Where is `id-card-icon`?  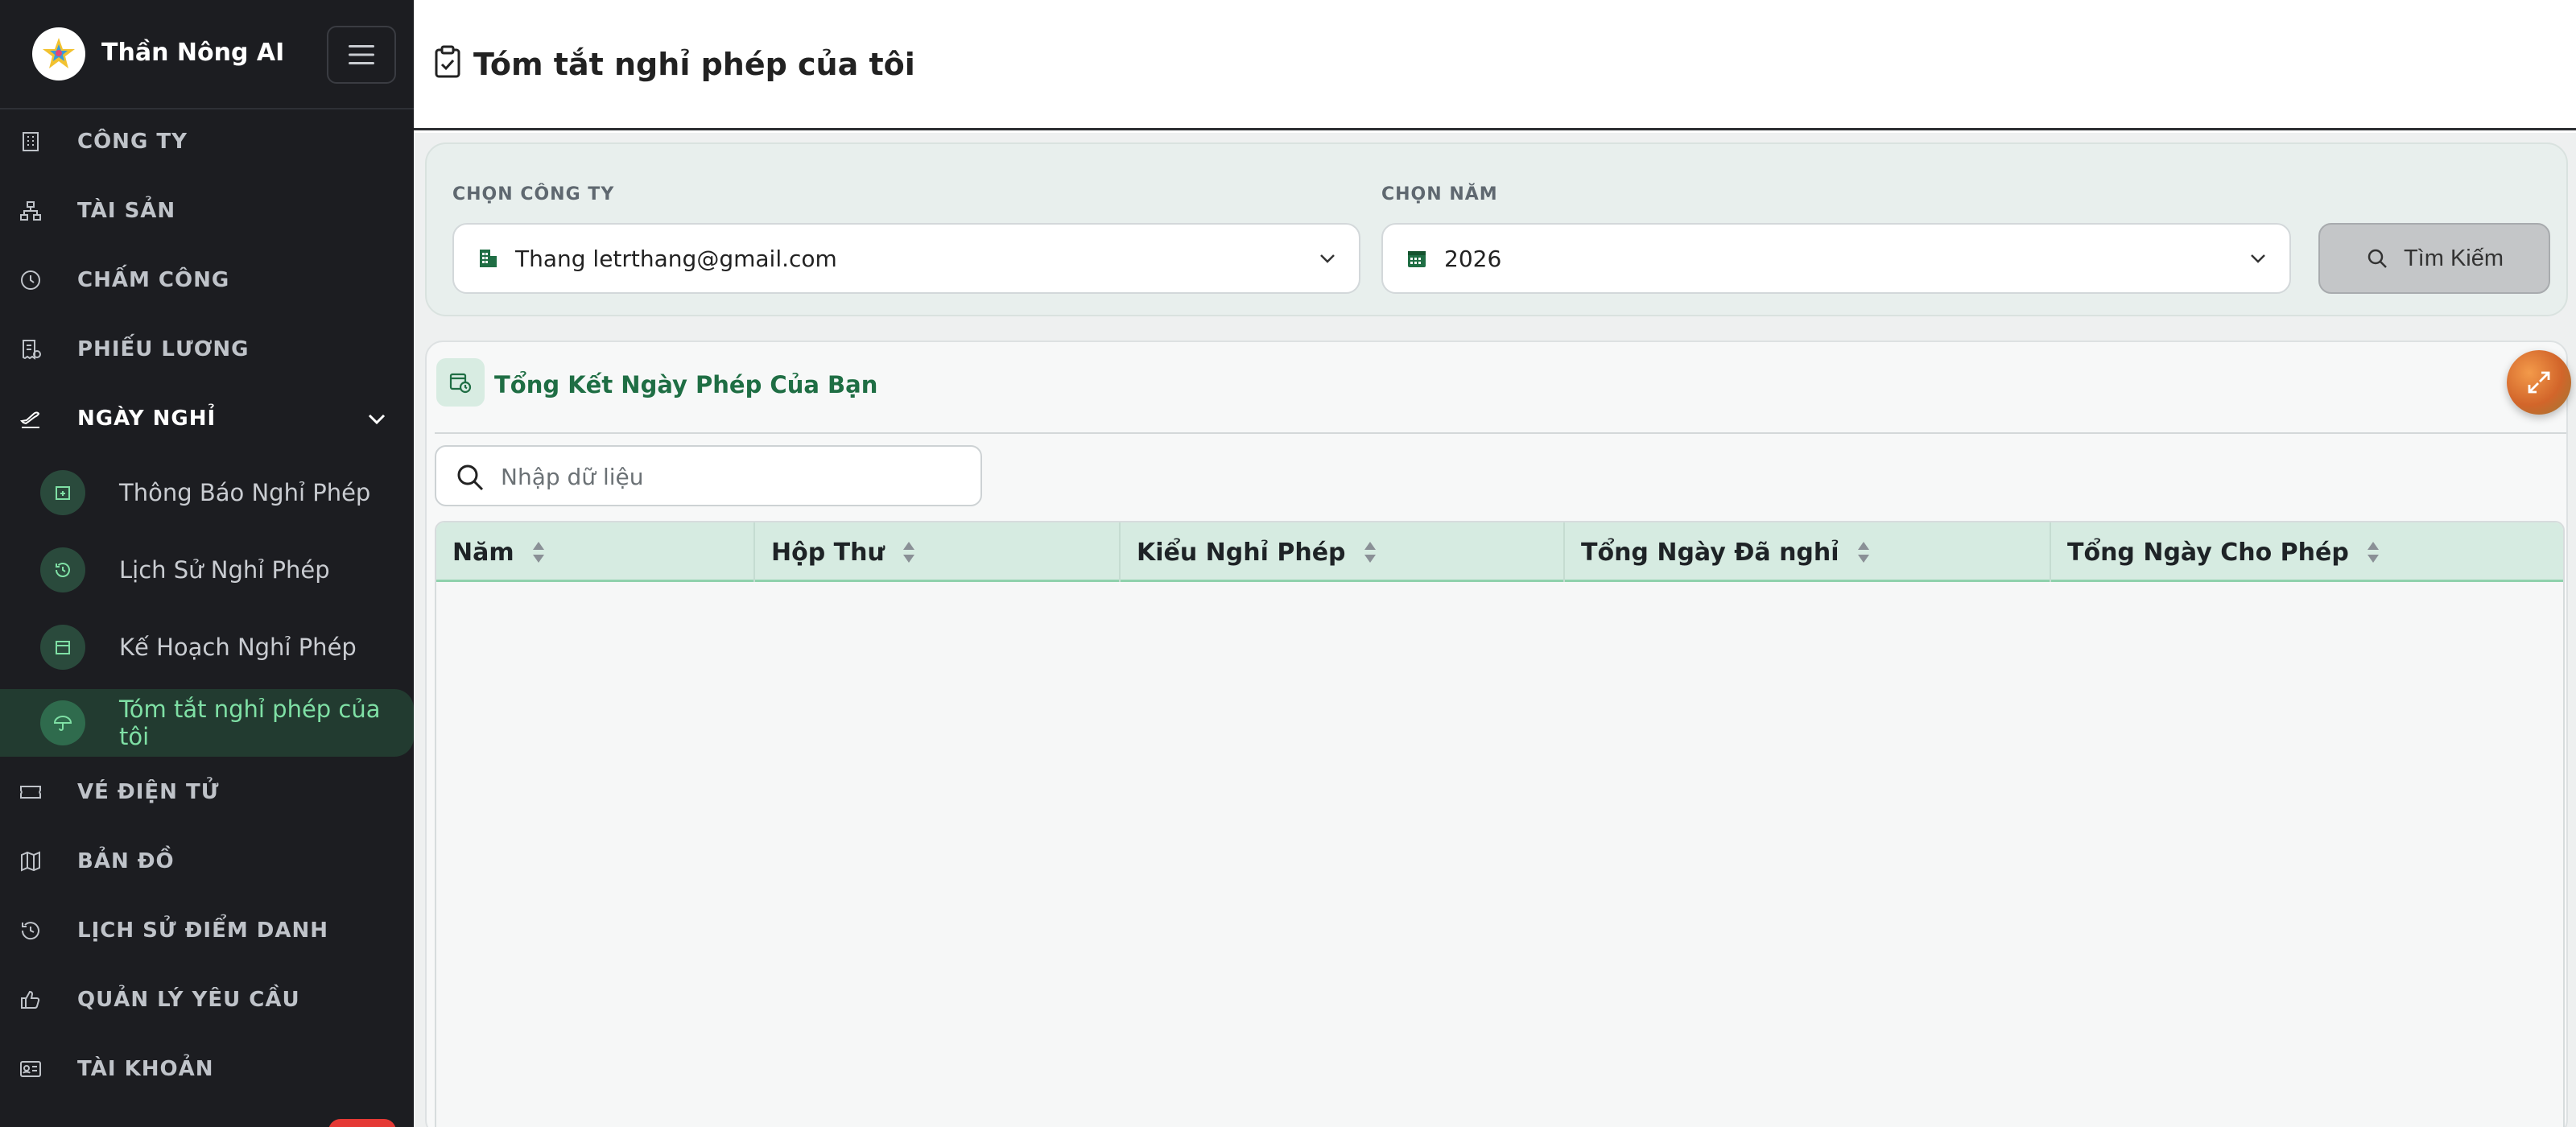
id-card-icon is located at coordinates (30, 1069).